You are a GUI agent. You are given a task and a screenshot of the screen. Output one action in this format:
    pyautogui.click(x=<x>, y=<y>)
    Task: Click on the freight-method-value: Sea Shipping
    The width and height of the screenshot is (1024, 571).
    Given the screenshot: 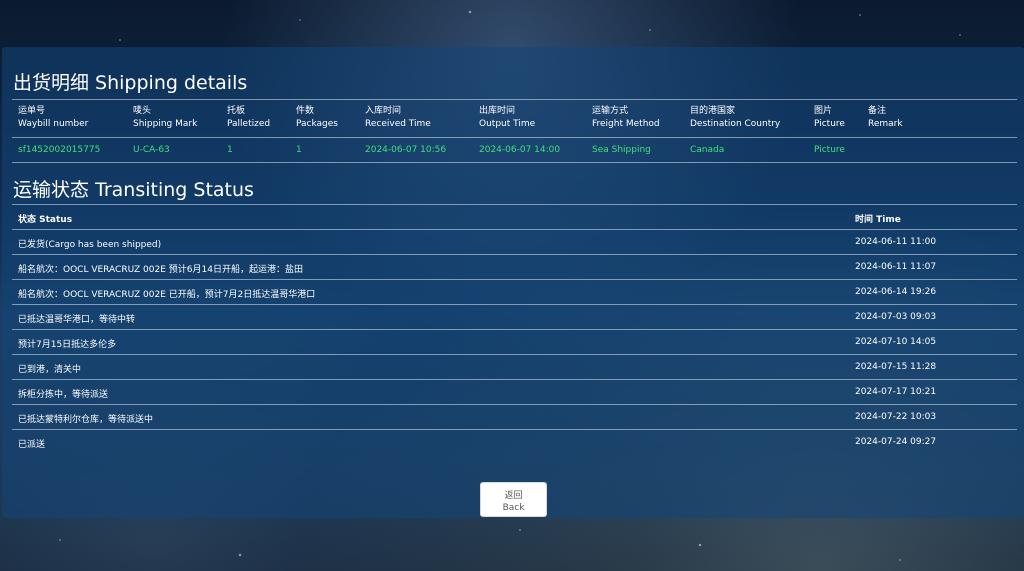 What is the action you would take?
    pyautogui.click(x=621, y=150)
    